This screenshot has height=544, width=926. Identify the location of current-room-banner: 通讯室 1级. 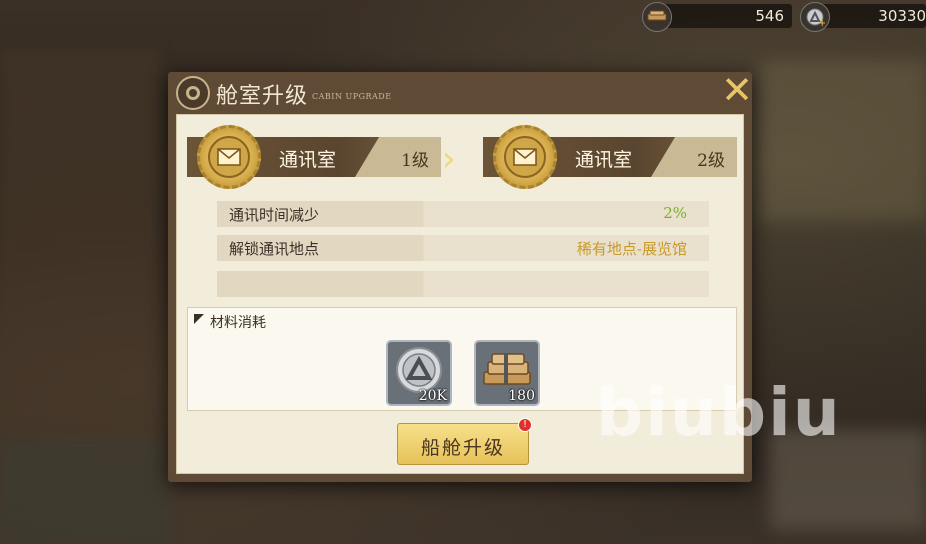
(314, 157).